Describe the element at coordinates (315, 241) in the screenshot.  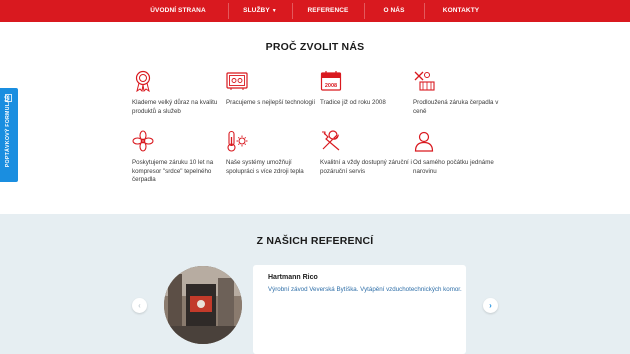
I see `references-title: Z NAŠICH REFERENCÍ` at that location.